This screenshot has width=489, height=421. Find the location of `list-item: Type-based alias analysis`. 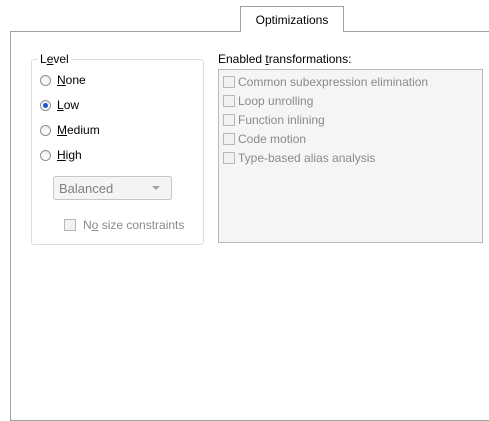

list-item: Type-based alias analysis is located at coordinates (299, 158).